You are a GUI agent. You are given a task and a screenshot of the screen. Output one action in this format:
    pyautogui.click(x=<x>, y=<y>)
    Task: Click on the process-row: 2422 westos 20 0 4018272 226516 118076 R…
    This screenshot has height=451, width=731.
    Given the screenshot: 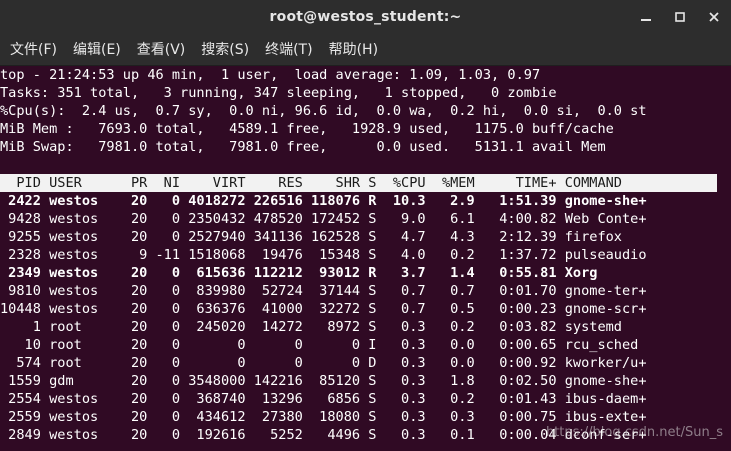 What is the action you would take?
    pyautogui.click(x=323, y=201)
    